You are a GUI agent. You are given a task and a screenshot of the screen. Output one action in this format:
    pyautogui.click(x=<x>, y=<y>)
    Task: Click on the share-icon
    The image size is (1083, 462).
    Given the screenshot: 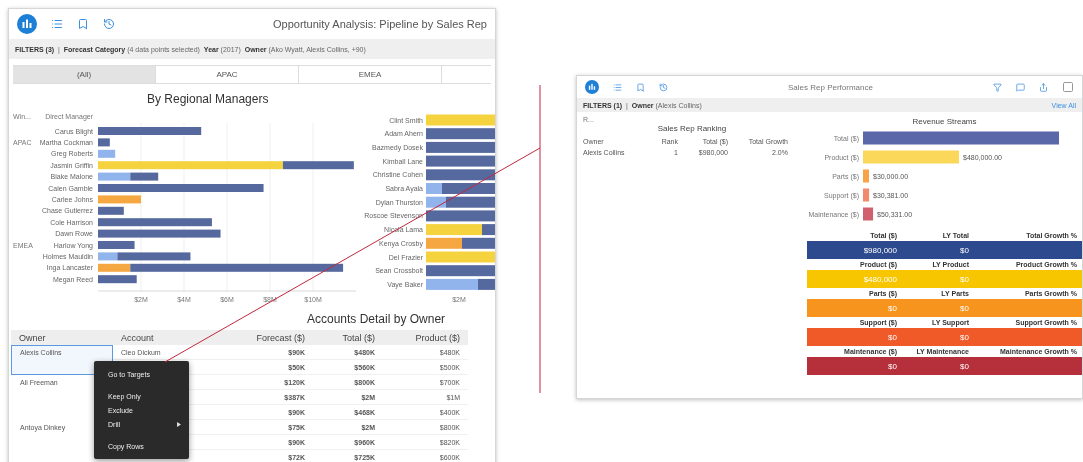 What is the action you would take?
    pyautogui.click(x=1043, y=87)
    